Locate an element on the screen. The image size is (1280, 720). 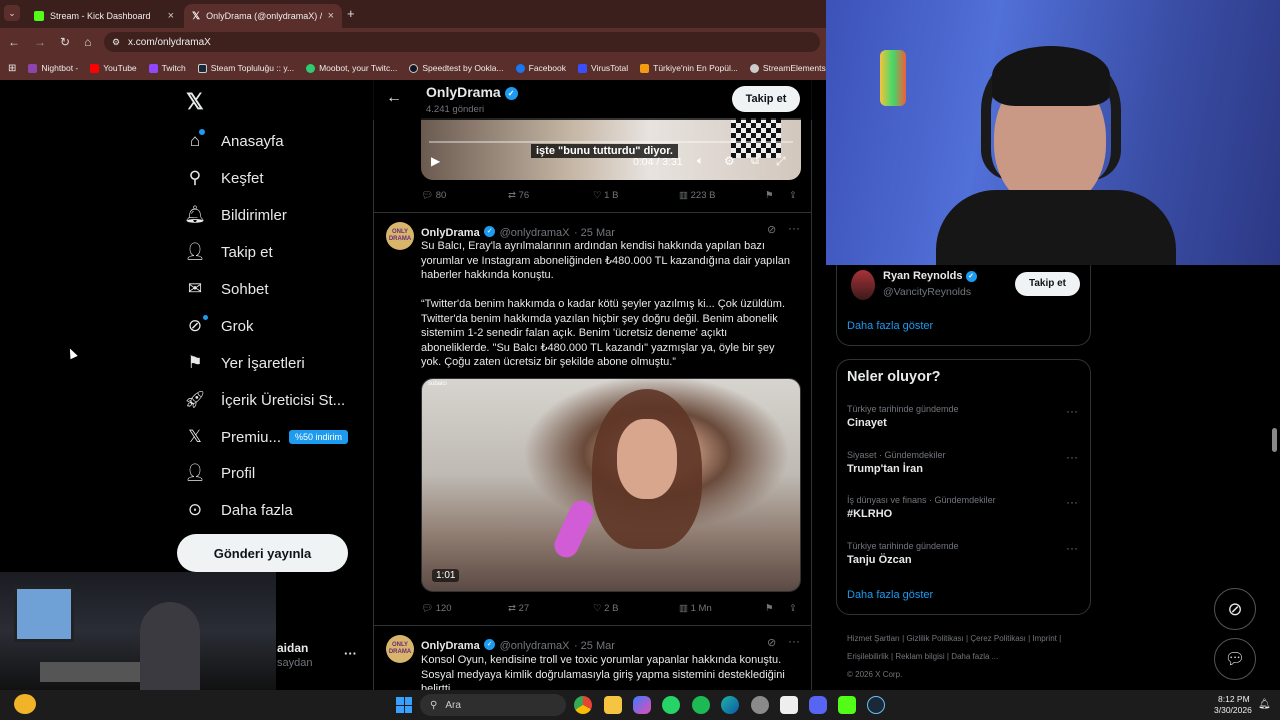
account-name: aidan is located at coordinates (292, 648).